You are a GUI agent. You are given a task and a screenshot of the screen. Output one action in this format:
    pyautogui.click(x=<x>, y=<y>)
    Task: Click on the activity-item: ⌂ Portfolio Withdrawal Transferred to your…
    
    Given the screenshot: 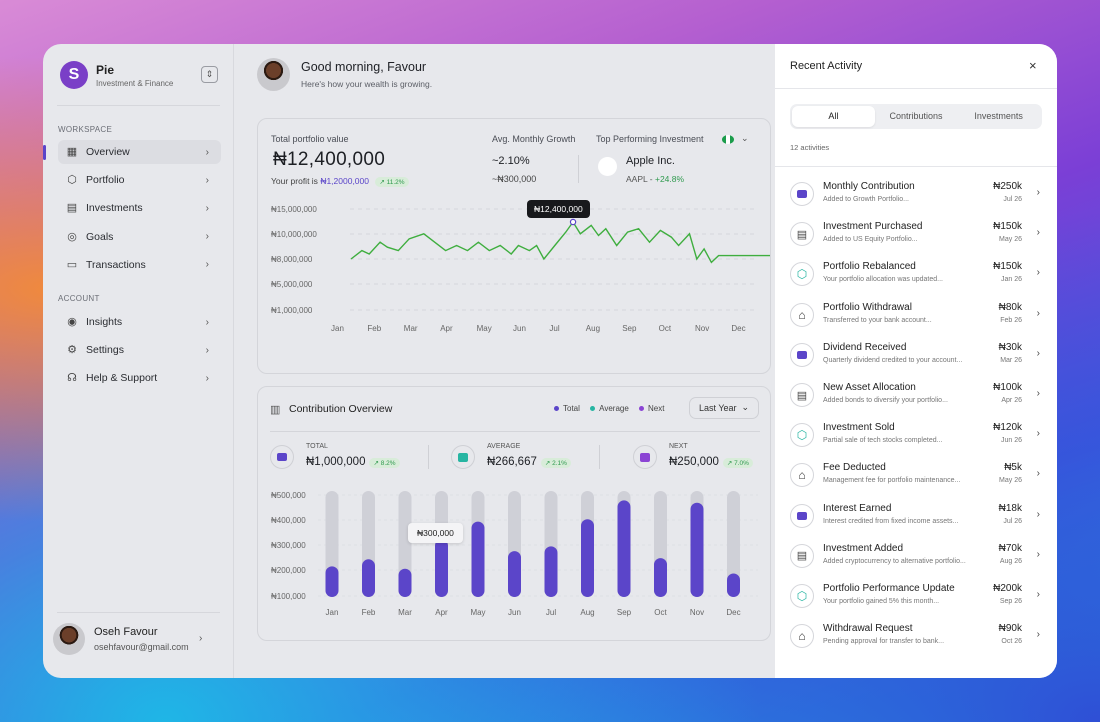 What is the action you would take?
    pyautogui.click(x=916, y=317)
    